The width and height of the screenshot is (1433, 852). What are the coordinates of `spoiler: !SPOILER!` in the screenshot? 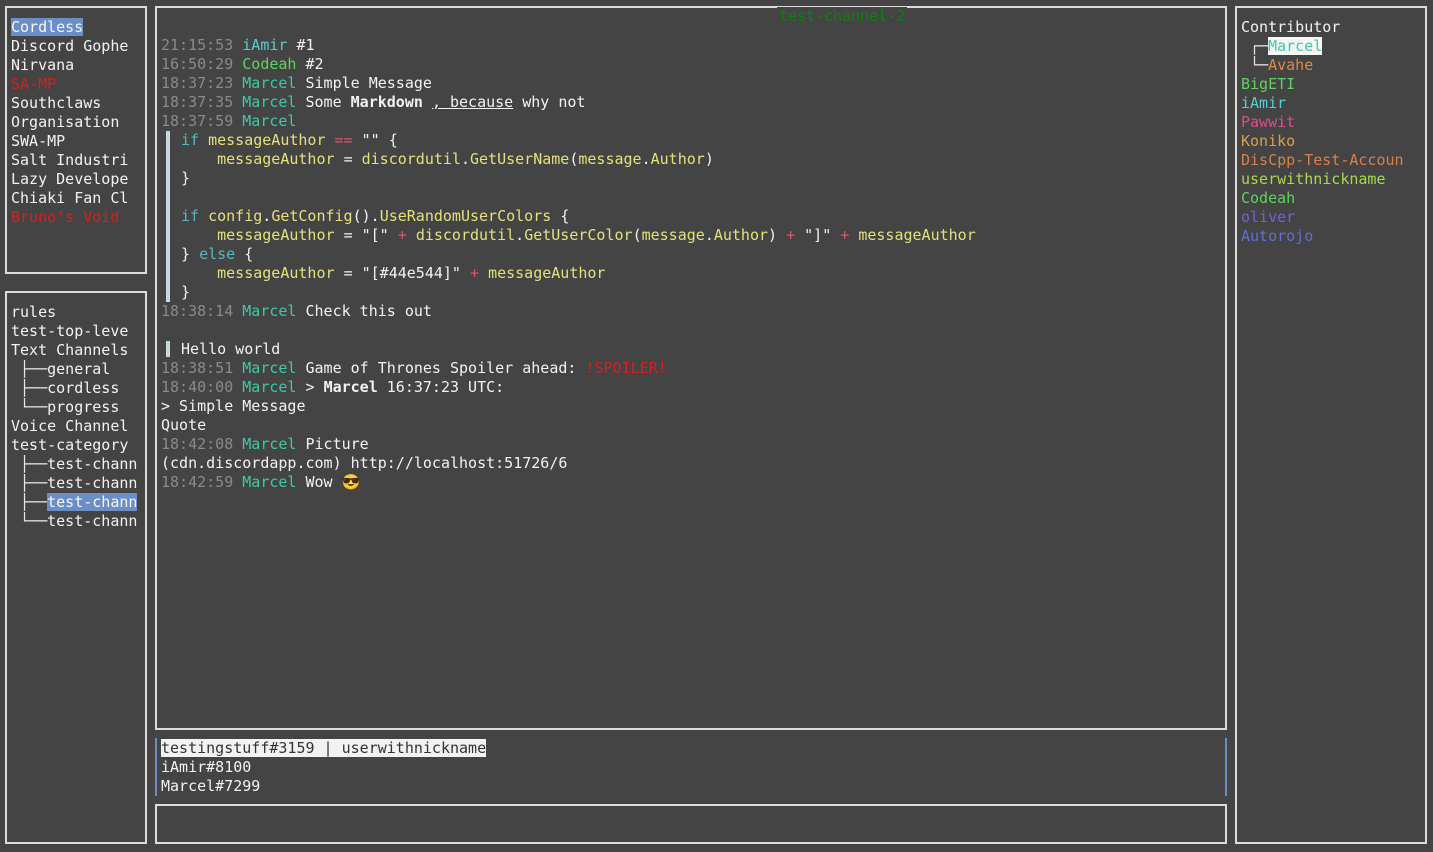 It's located at (625, 368).